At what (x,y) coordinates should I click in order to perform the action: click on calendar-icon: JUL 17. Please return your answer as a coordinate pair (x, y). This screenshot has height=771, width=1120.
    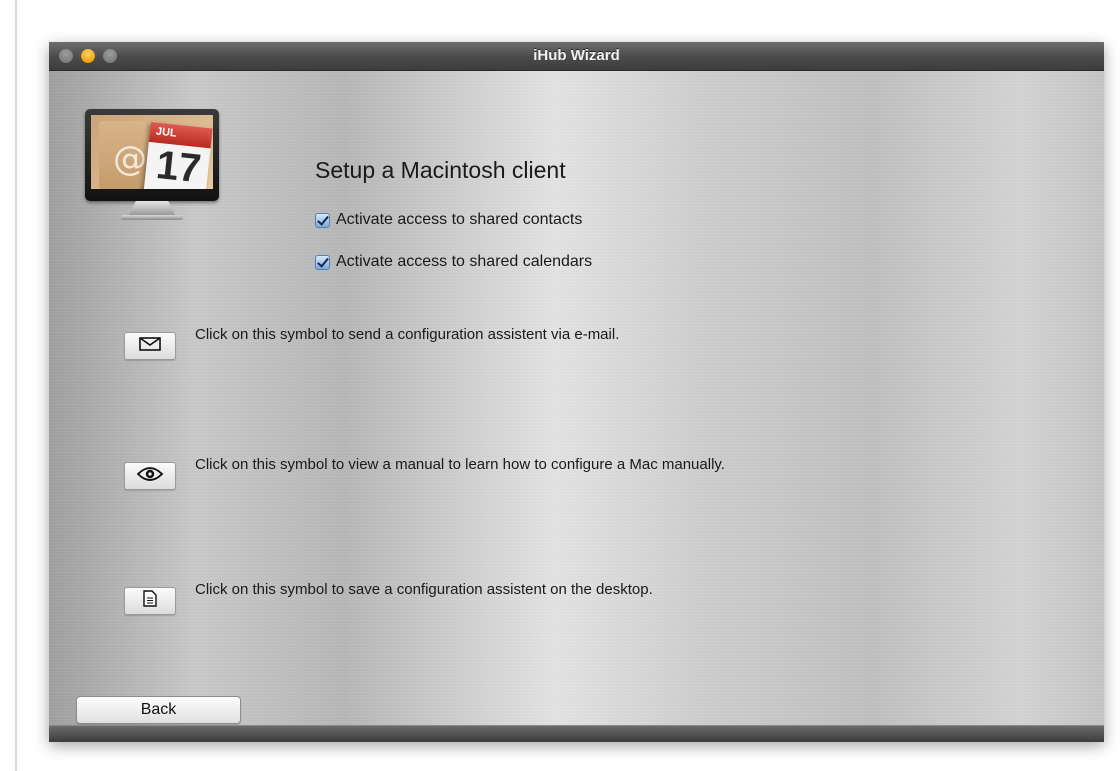
    Looking at the image, I should click on (178, 155).